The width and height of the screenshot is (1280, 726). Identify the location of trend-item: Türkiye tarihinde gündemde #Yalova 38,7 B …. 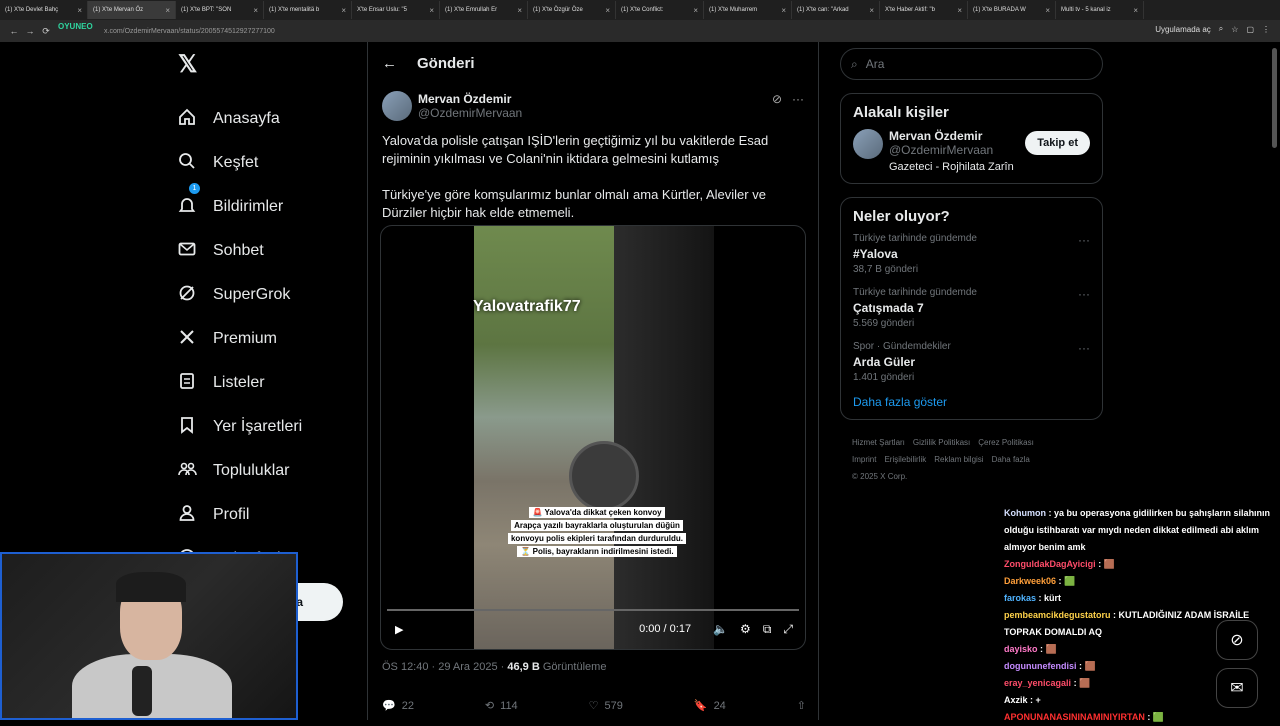
(971, 254).